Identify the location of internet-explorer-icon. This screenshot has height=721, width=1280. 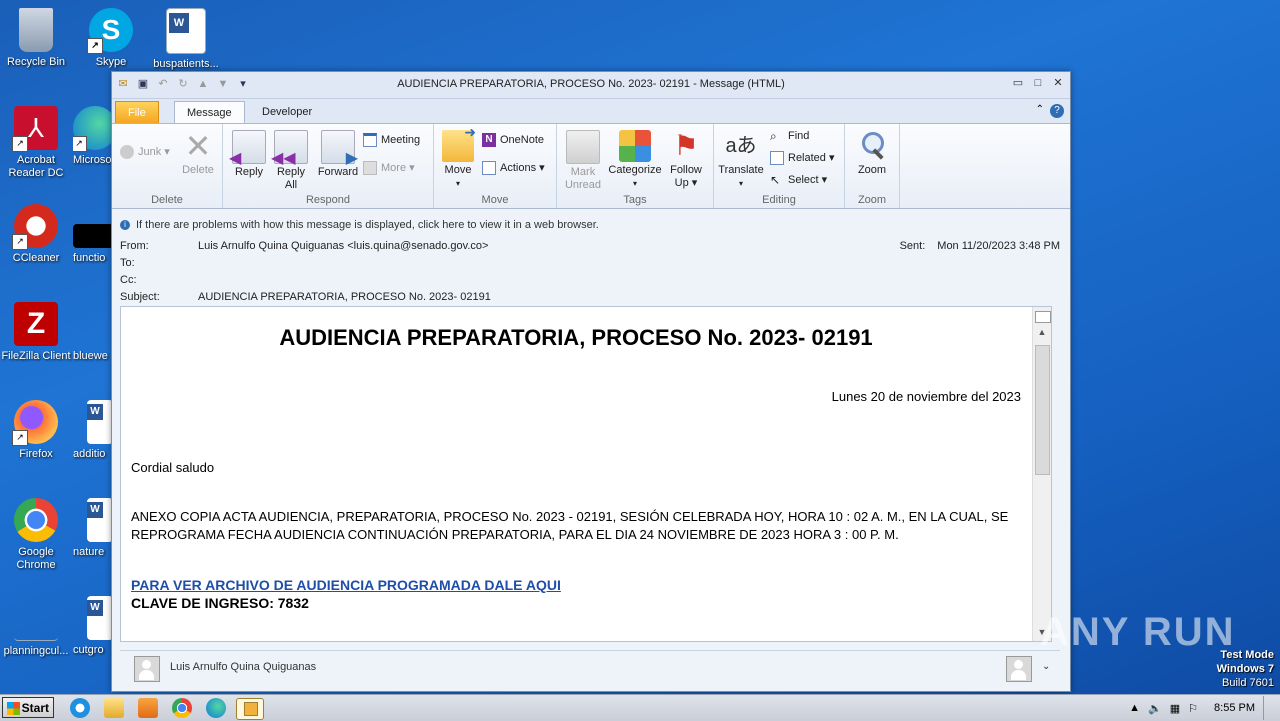
(80, 708).